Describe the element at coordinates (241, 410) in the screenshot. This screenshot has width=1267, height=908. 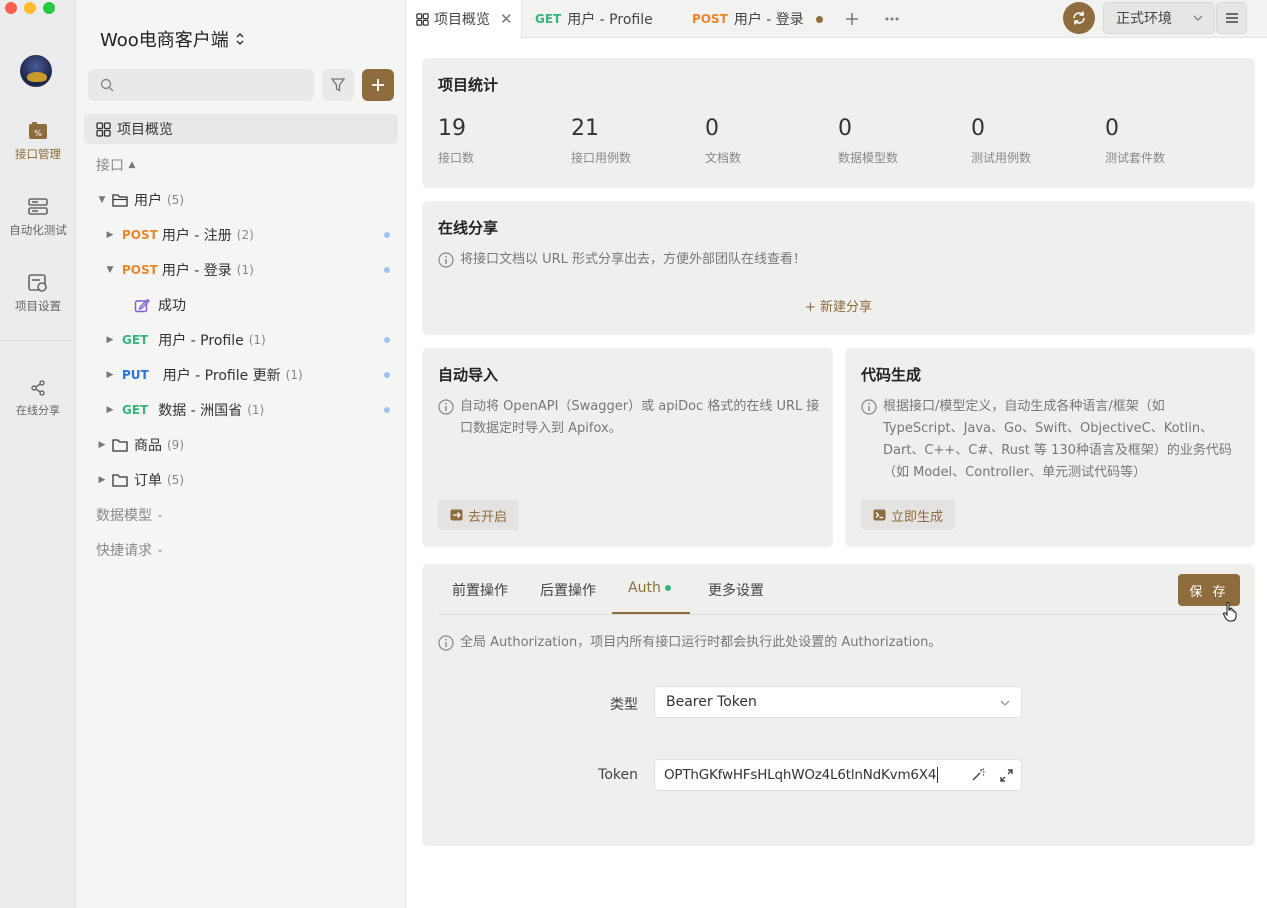
I see `tree-api-regions: ▶ GET 数据 - 洲国省 (1)` at that location.